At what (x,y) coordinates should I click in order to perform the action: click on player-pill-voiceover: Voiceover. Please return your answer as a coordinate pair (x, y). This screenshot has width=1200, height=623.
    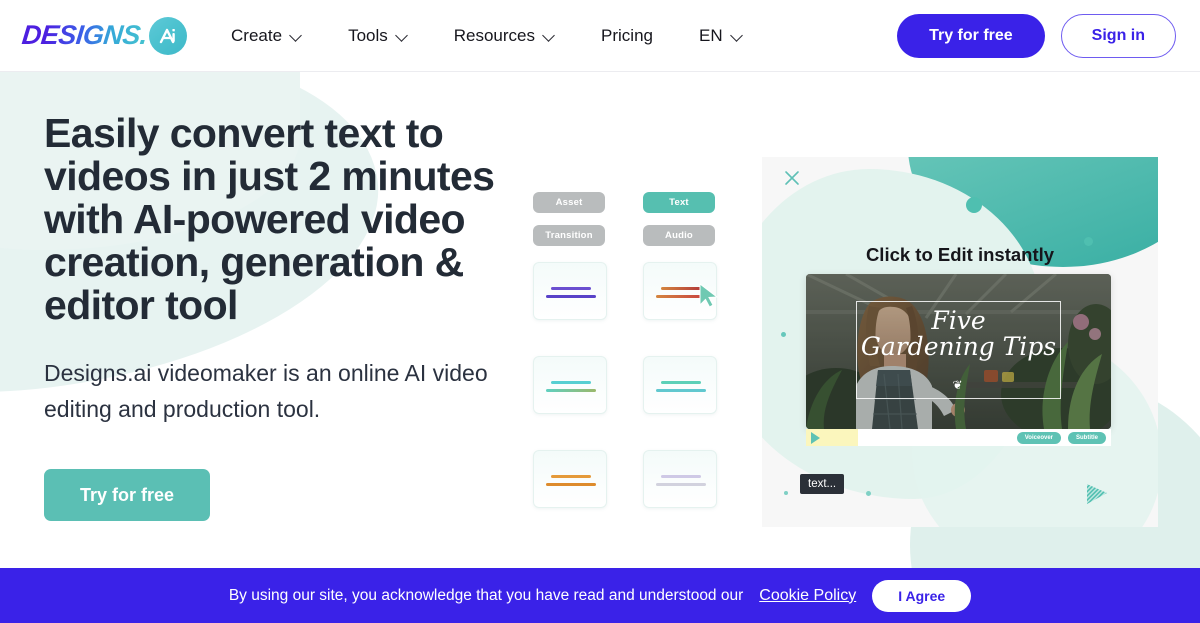
    Looking at the image, I should click on (1038, 437).